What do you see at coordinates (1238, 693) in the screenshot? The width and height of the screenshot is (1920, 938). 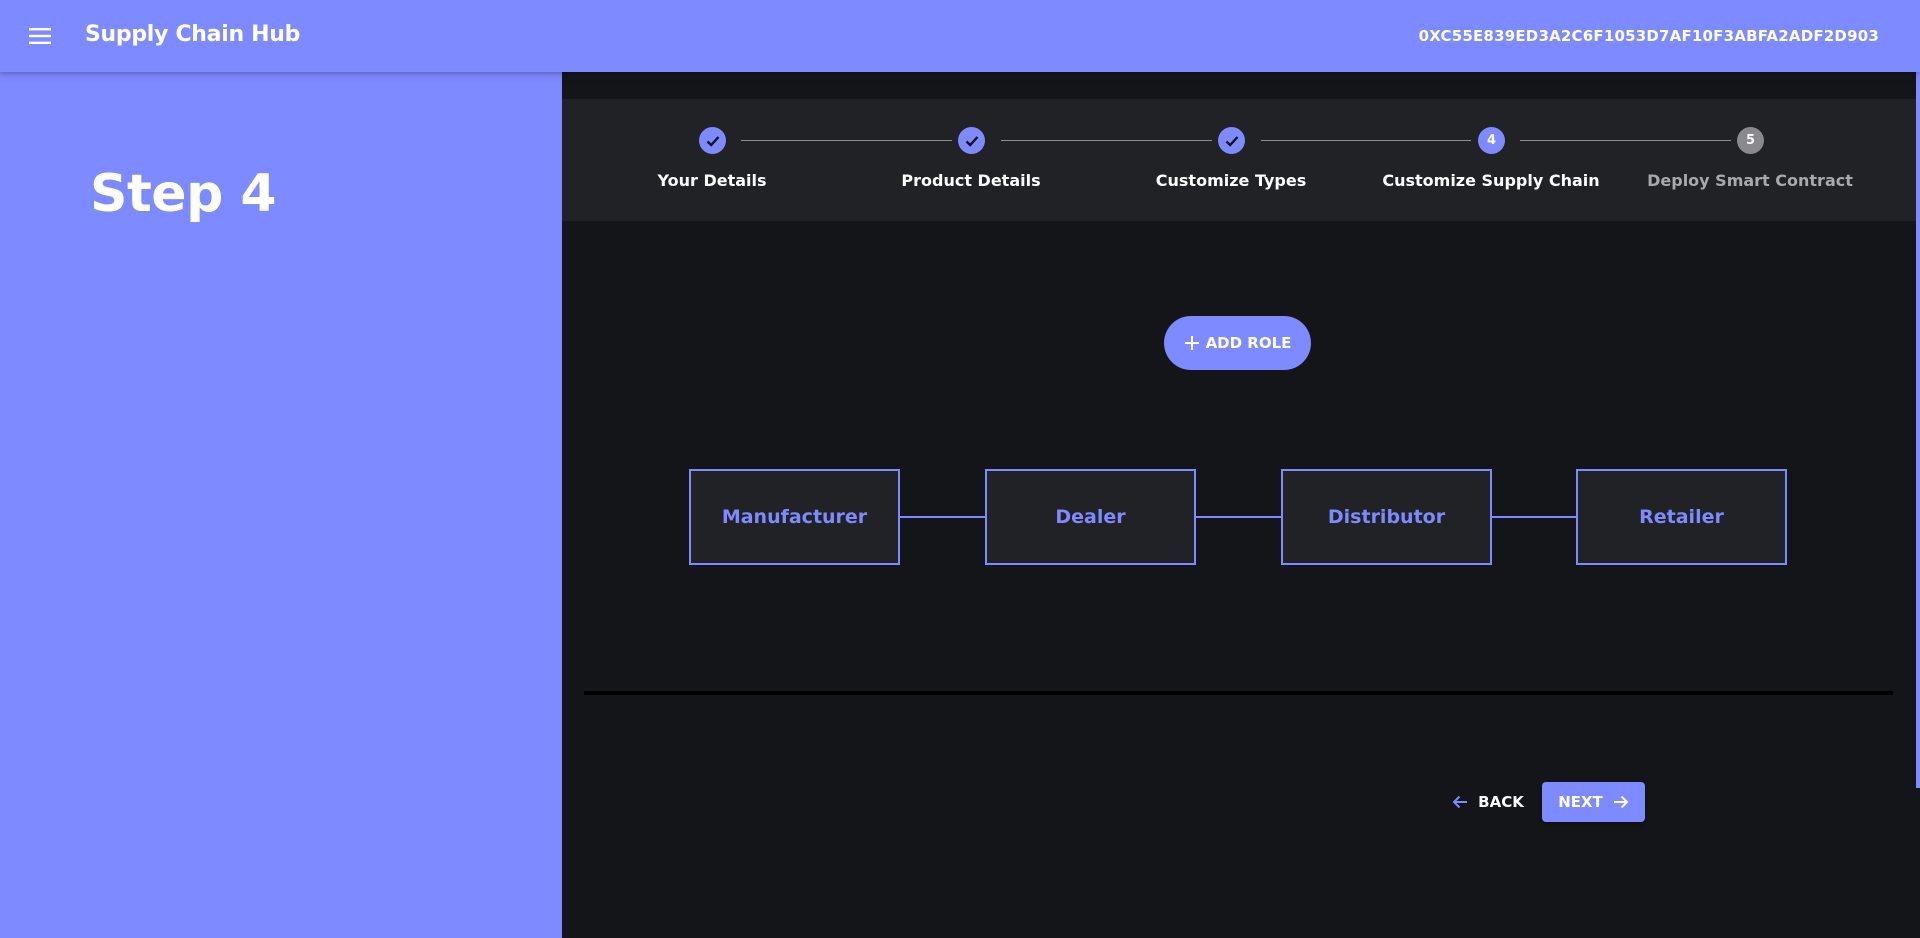 I see `section-divider` at bounding box center [1238, 693].